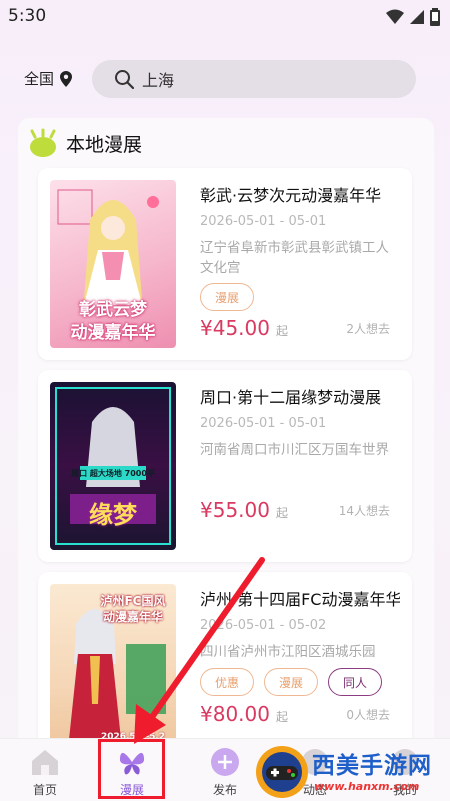 The height and width of the screenshot is (801, 450). I want to click on tag-discount: 优惠, so click(227, 682).